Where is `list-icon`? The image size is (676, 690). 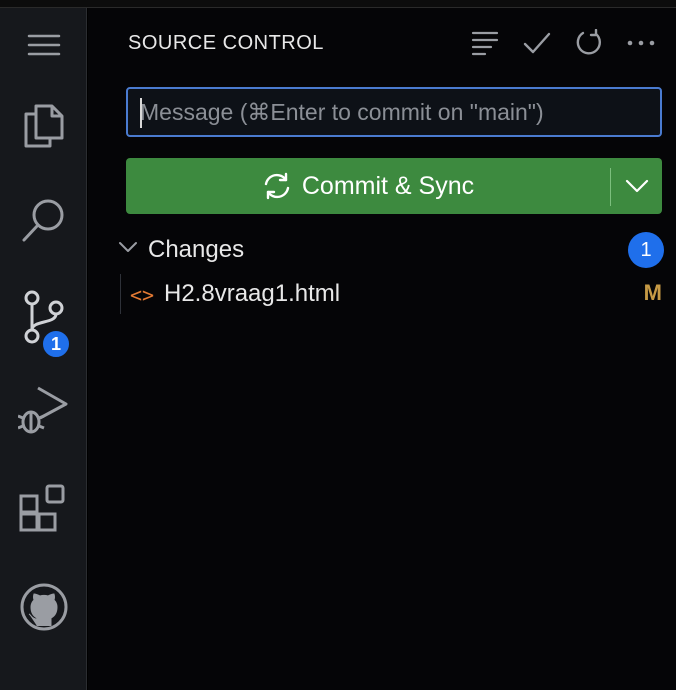 list-icon is located at coordinates (485, 43).